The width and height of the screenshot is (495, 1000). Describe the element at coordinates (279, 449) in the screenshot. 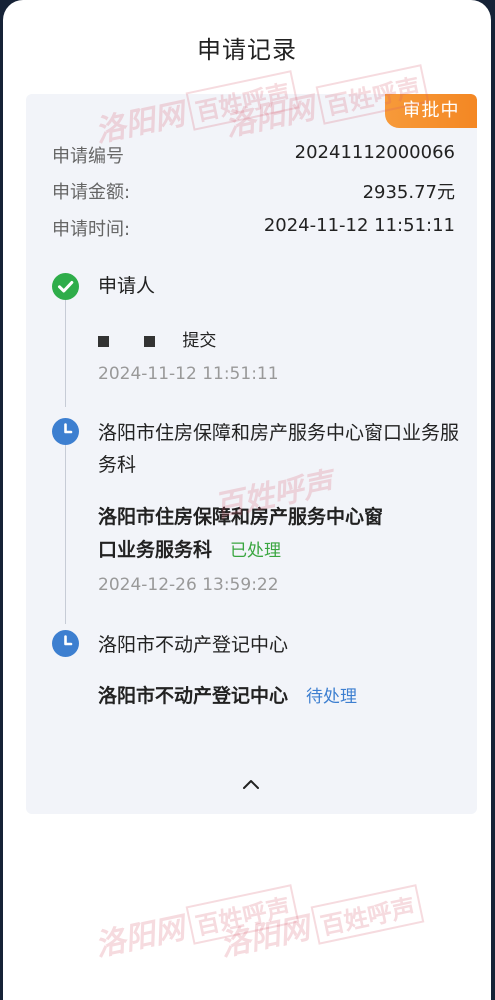

I see `step-title: 洛阳市住房保障和房产服务中心窗口业务服务科` at that location.